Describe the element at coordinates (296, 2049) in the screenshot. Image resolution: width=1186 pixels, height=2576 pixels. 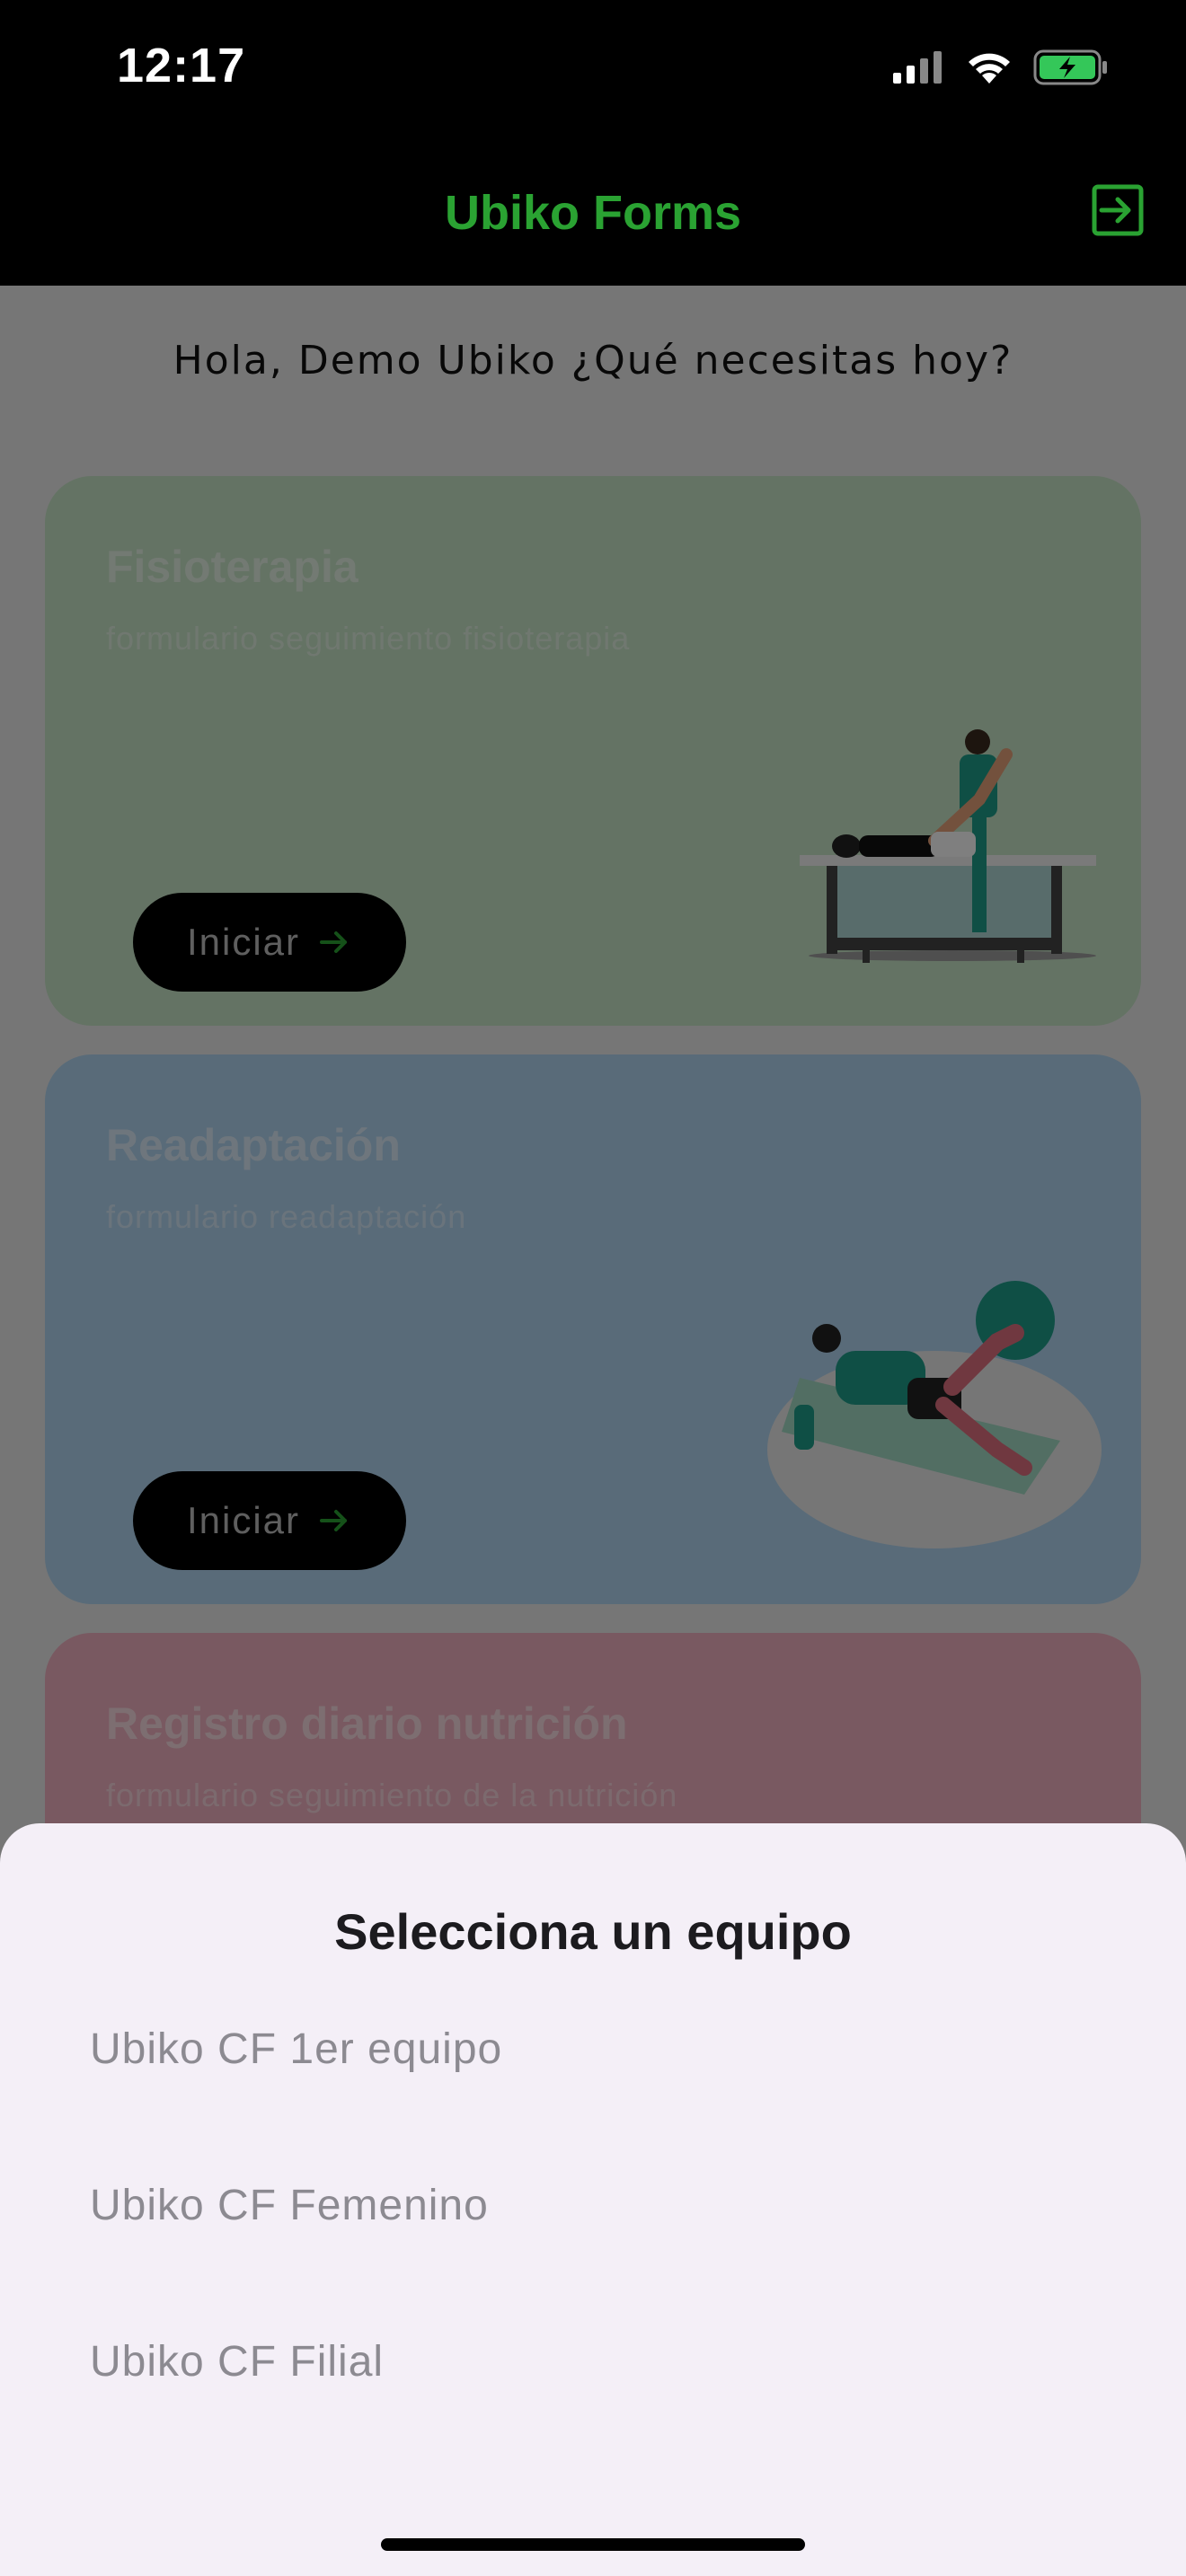
I see `team-option-label: Ubiko CF 1er equipo` at that location.